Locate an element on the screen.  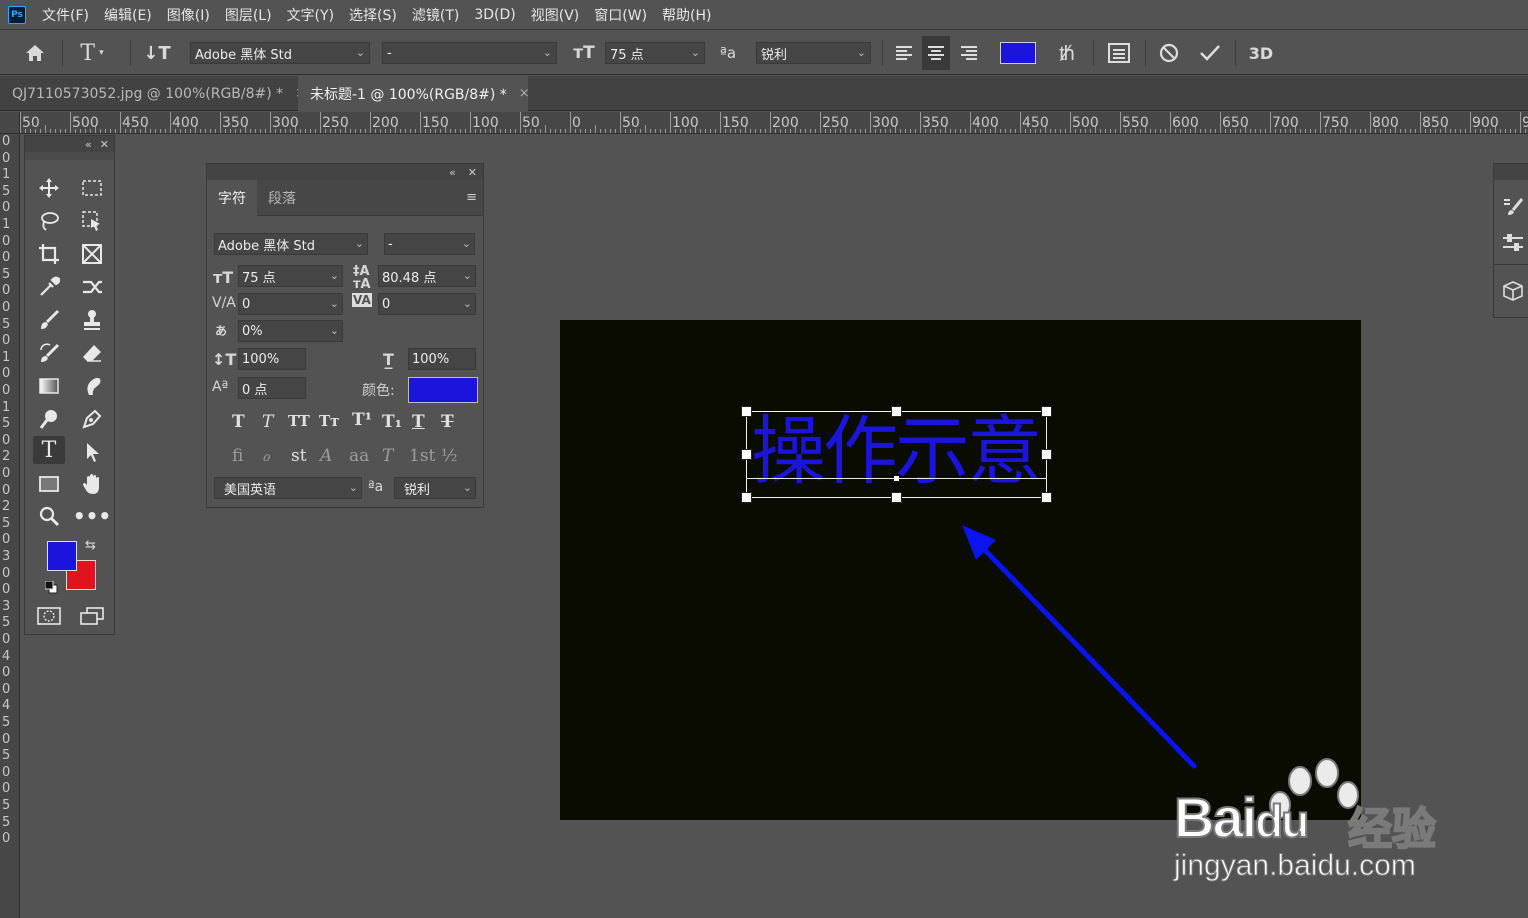
faux-bold-icon: T is located at coordinates (238, 422).